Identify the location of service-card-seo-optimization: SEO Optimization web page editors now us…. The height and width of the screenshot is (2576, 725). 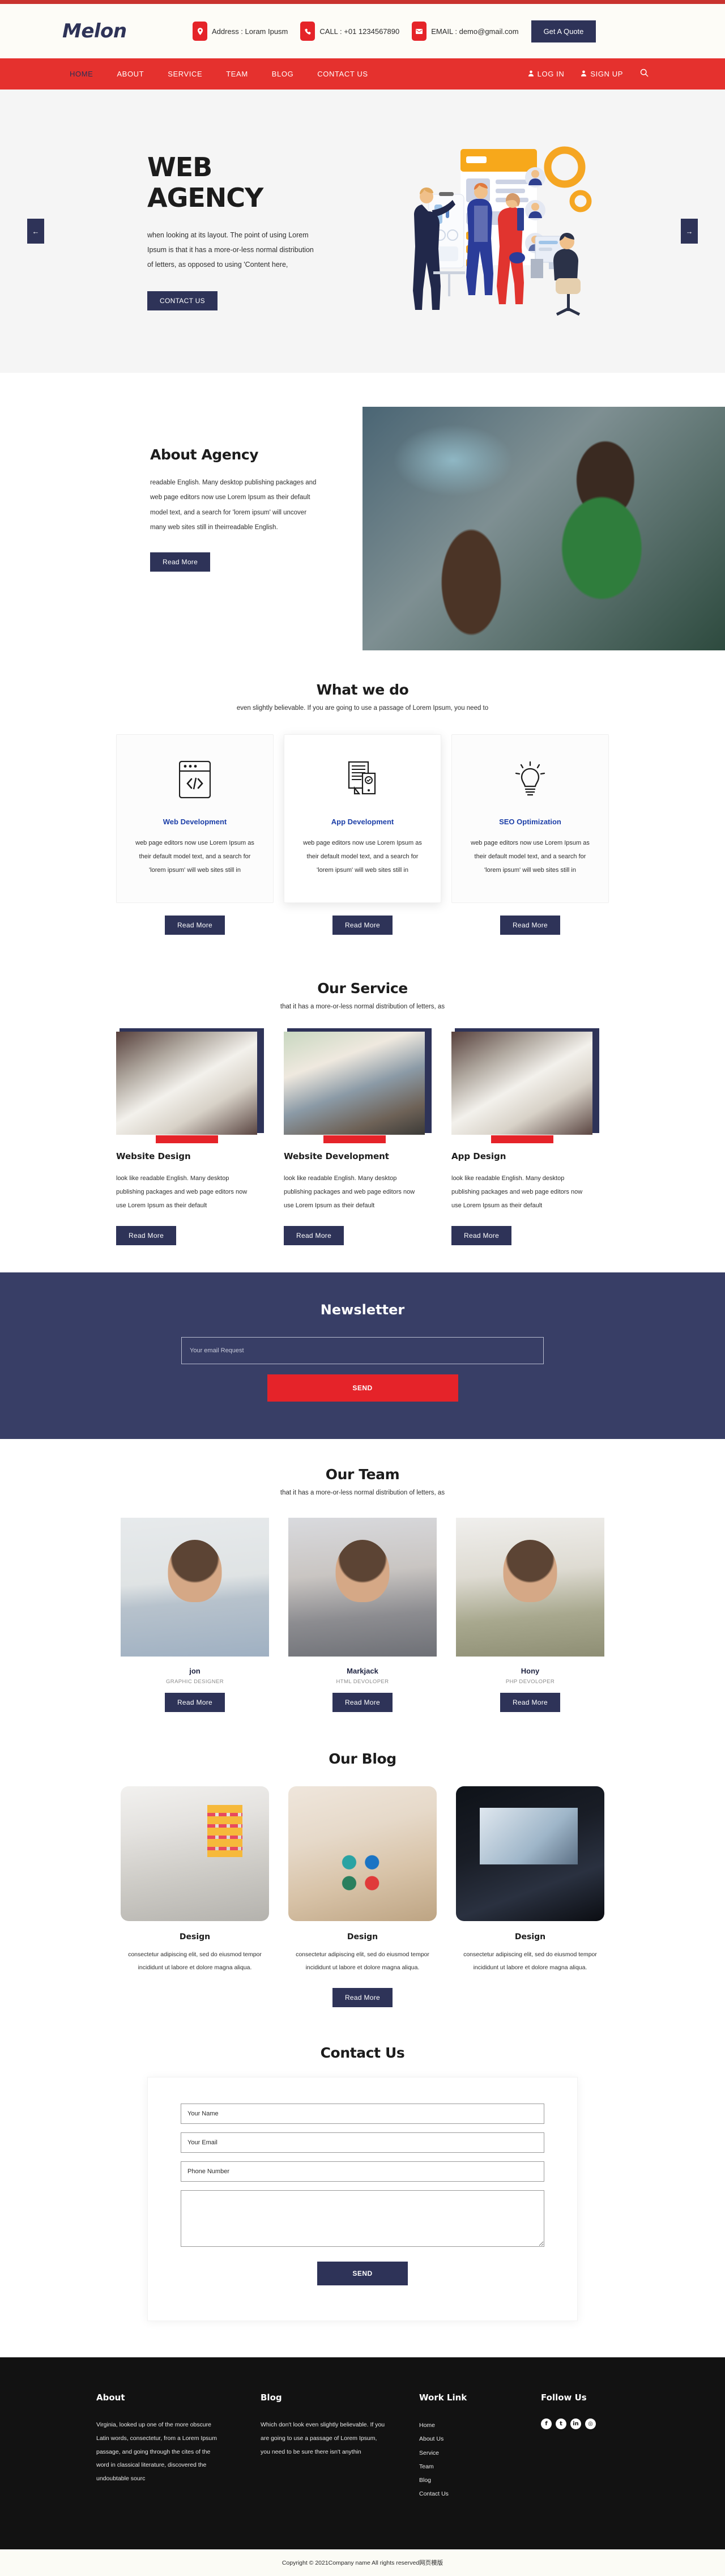
(530, 818).